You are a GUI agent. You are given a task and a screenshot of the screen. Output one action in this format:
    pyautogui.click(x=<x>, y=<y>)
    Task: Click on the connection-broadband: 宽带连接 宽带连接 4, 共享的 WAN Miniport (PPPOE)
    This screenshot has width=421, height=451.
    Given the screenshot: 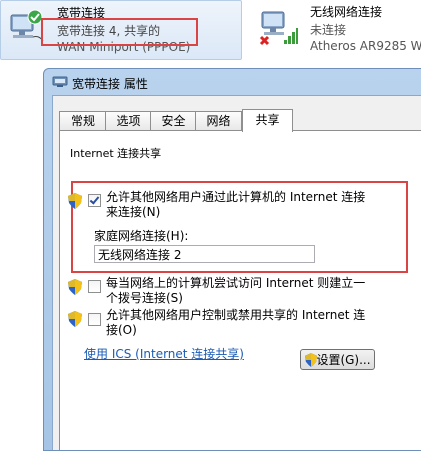 What is the action you would take?
    pyautogui.click(x=121, y=30)
    